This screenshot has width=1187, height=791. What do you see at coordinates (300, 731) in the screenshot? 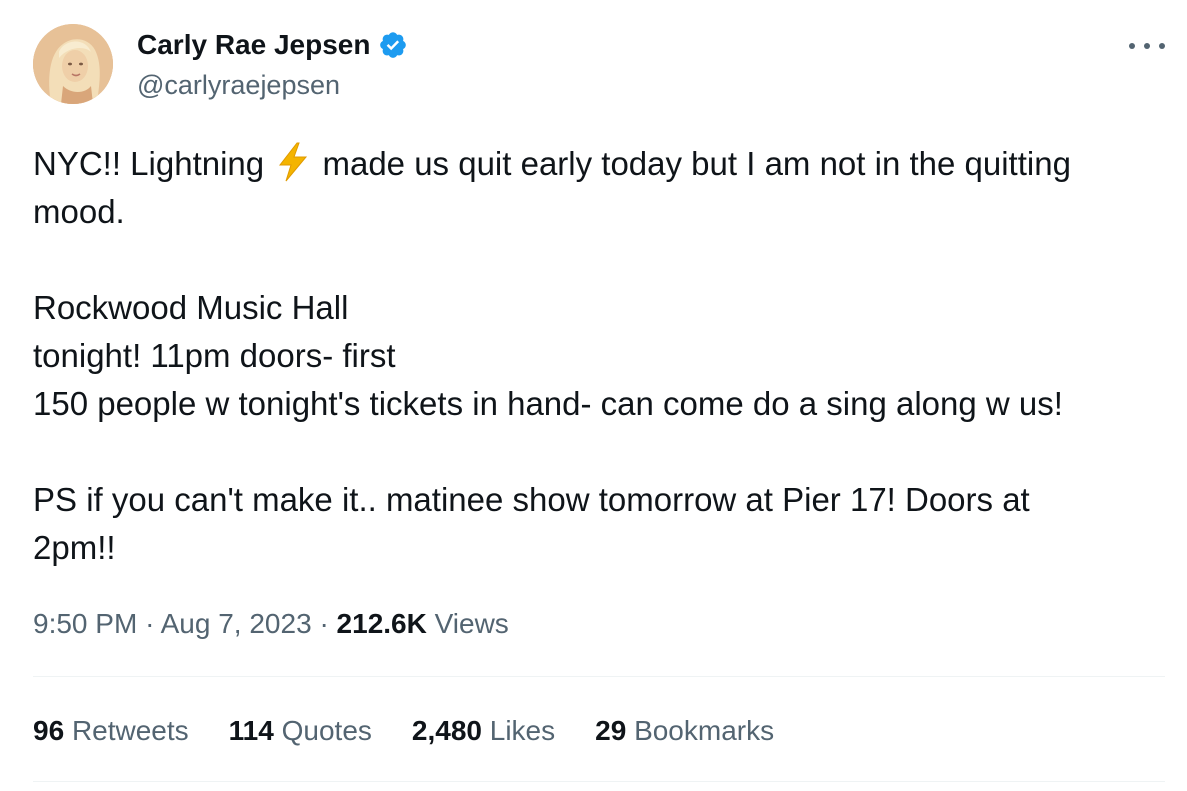
I see `quotes-stat: 114 Quotes` at bounding box center [300, 731].